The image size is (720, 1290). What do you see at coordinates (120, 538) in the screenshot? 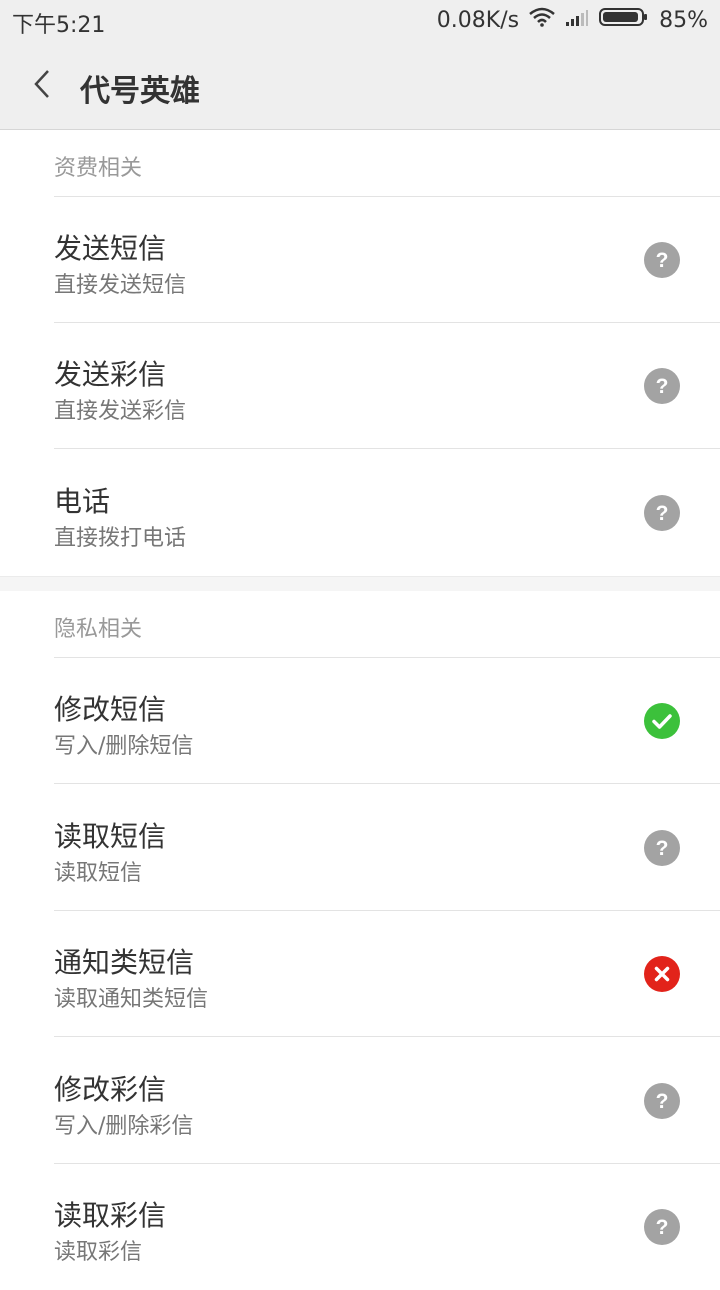
I see `row-subtitle: 直接拨打电话` at bounding box center [120, 538].